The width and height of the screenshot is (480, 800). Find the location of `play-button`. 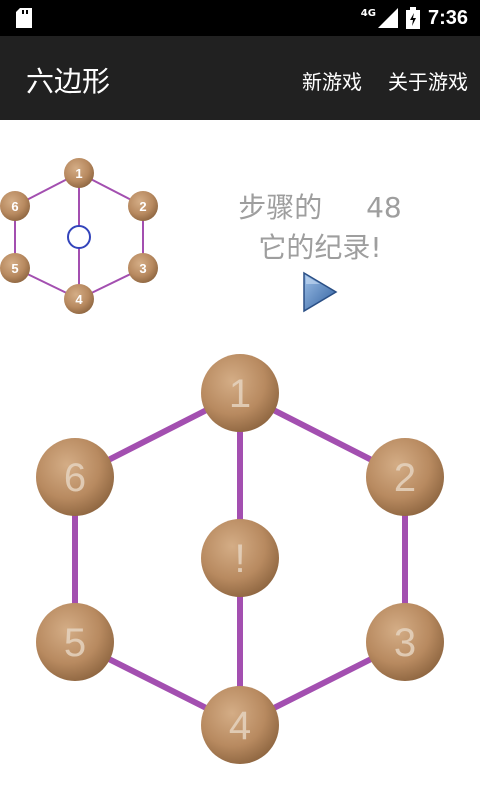

play-button is located at coordinates (320, 292).